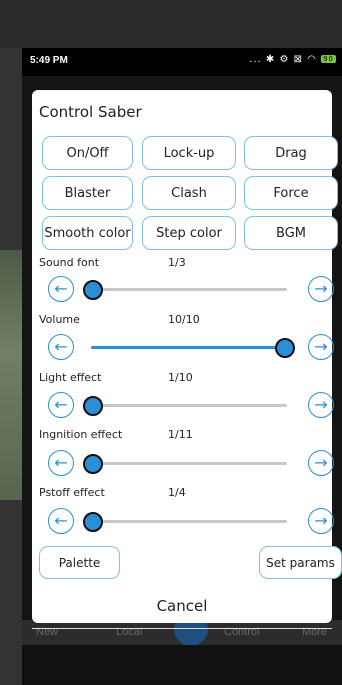  What do you see at coordinates (90, 112) in the screenshot?
I see `dialog-title: Control Saber` at bounding box center [90, 112].